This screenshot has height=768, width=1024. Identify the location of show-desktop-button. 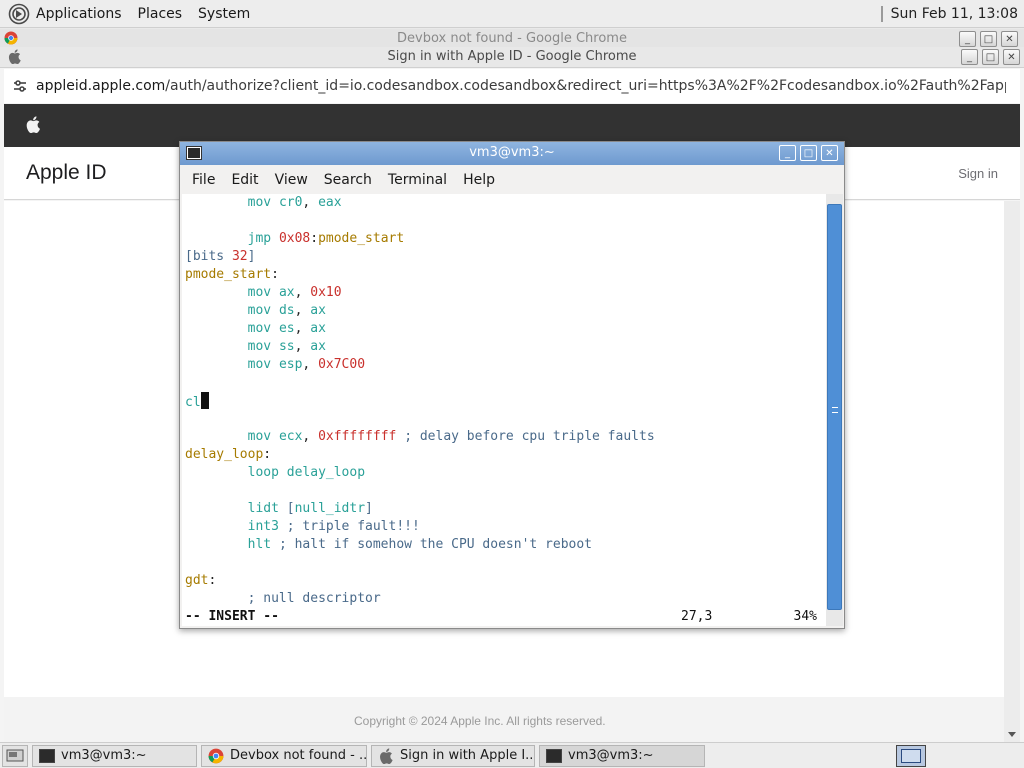
(15, 755).